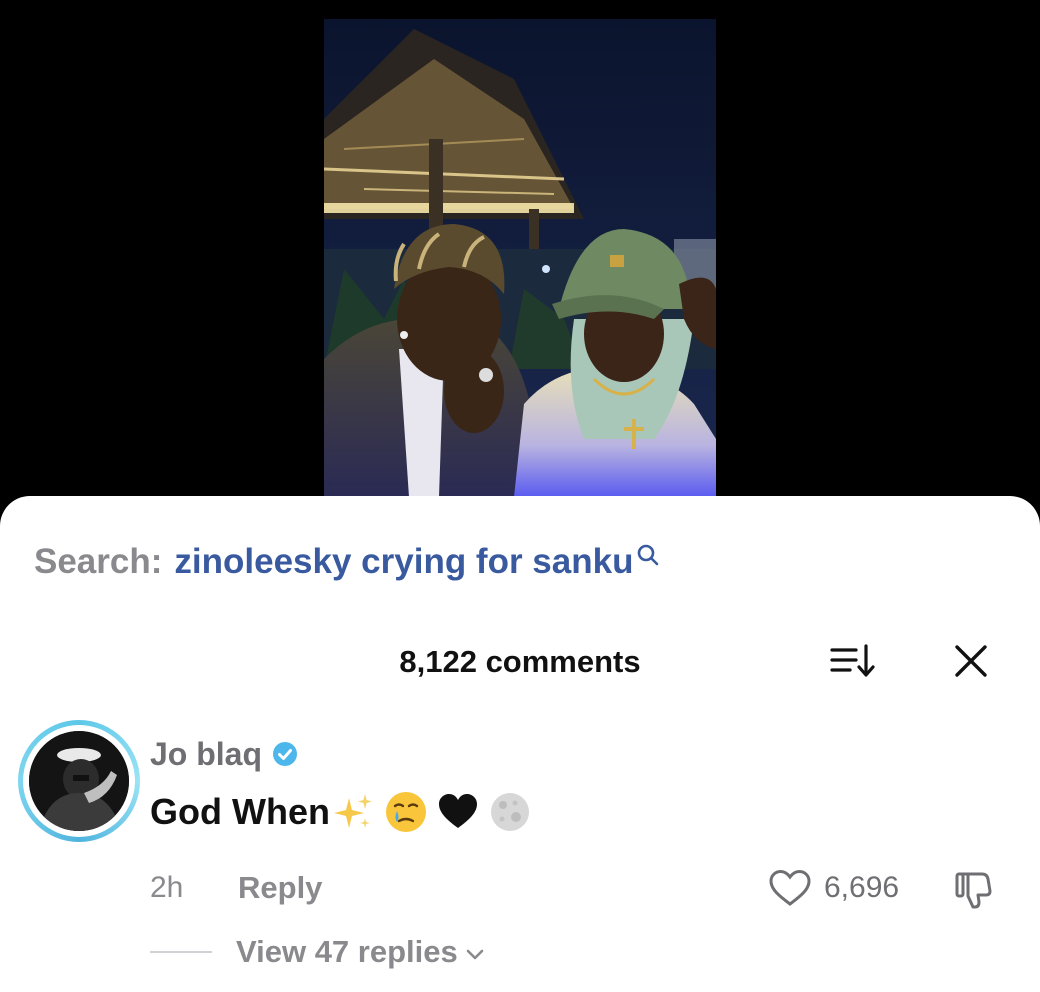 This screenshot has height=992, width=1040. Describe the element at coordinates (352, 811) in the screenshot. I see `sparkles-emoji-icon` at that location.